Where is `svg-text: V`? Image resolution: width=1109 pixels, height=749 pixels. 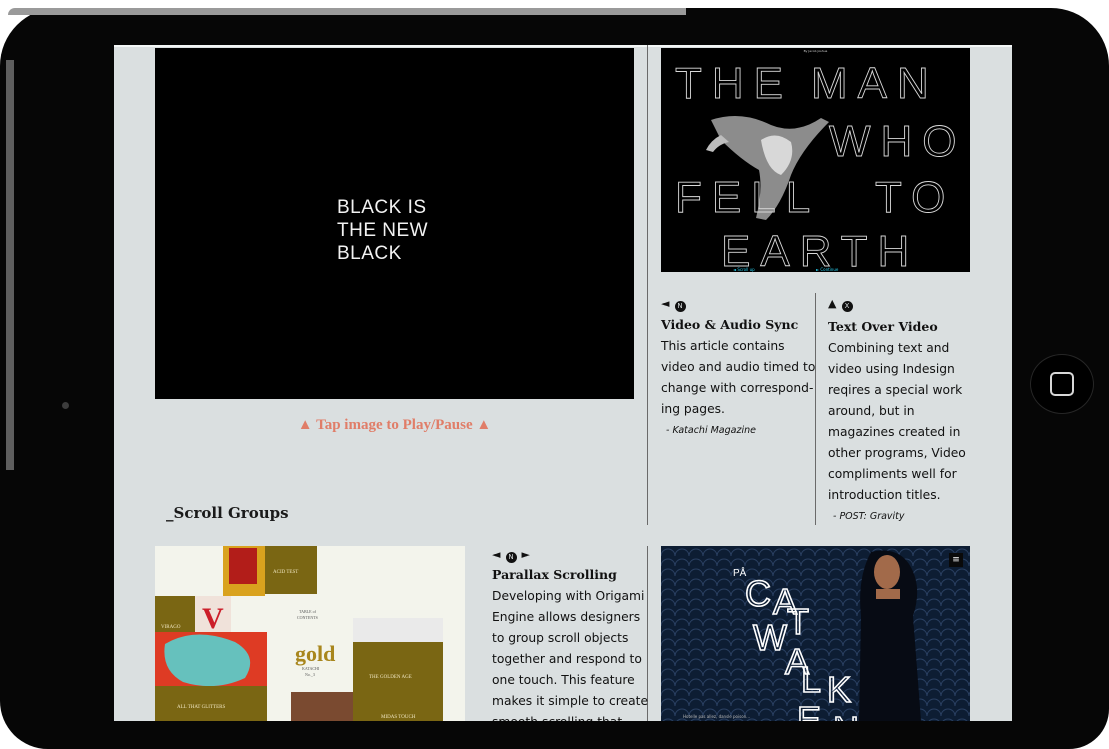
svg-text: V is located at coordinates (213, 618).